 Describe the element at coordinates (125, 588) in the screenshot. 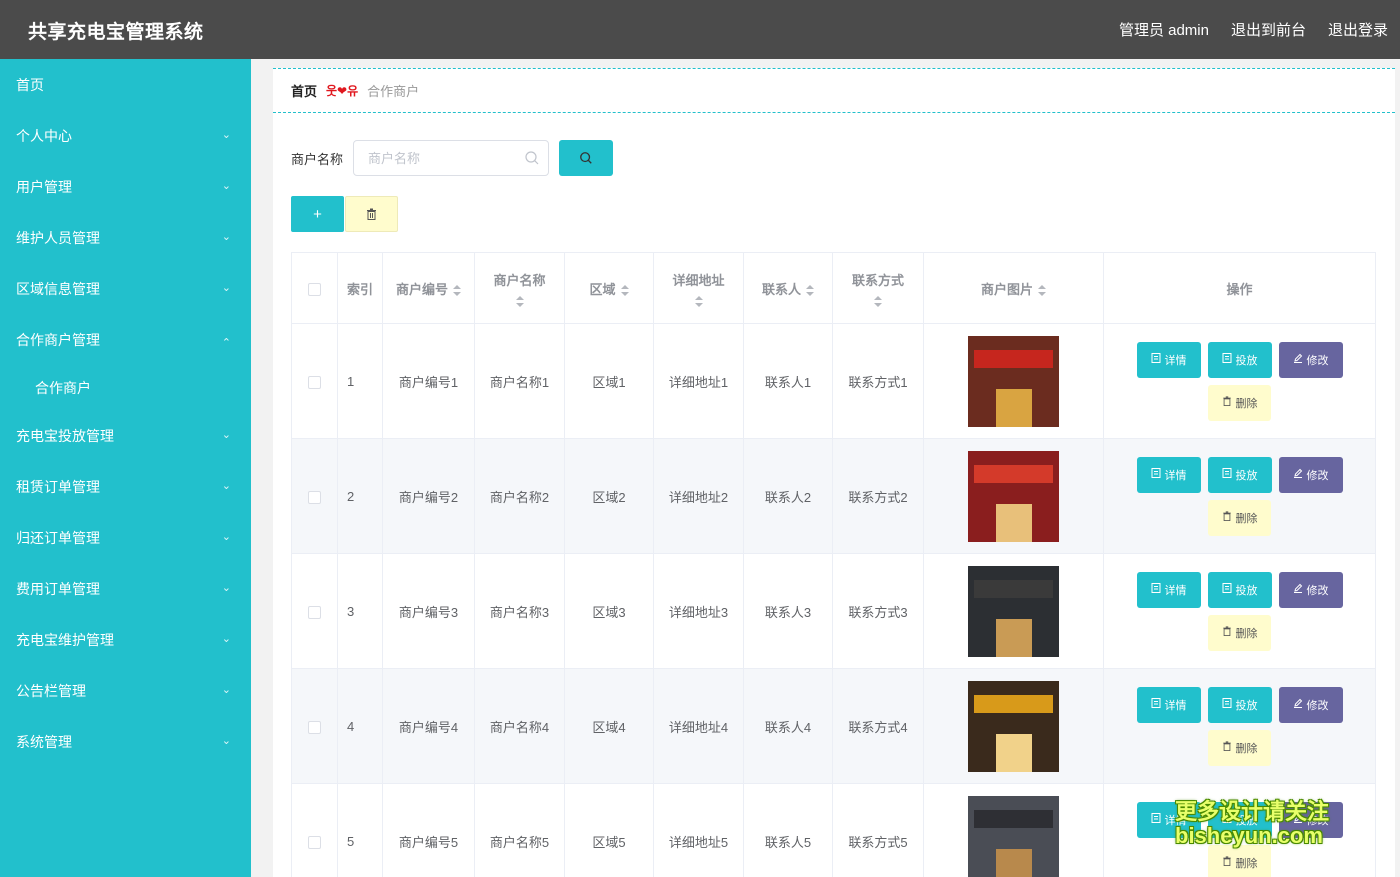

I see `sidebar-item-fee-orders: 费用订单管理 ⌄` at that location.